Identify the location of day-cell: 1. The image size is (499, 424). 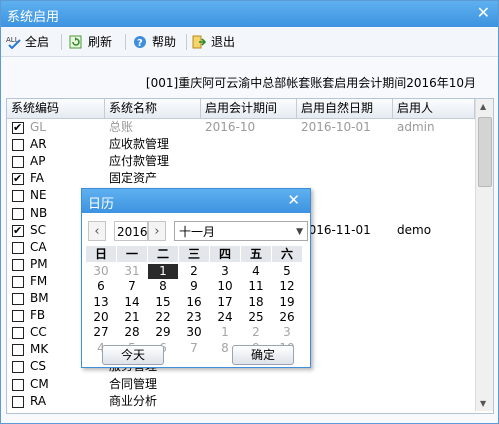
(225, 332).